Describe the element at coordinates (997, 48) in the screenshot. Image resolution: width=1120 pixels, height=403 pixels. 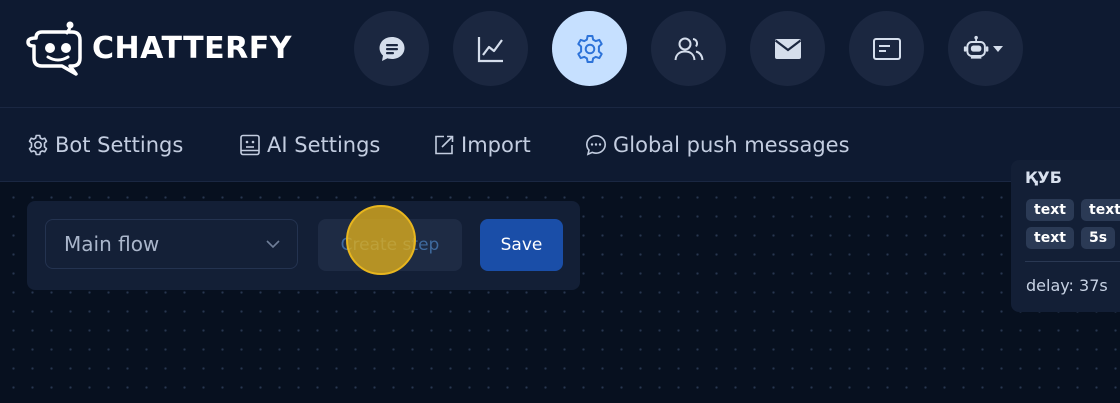
I see `caret-down-icon` at that location.